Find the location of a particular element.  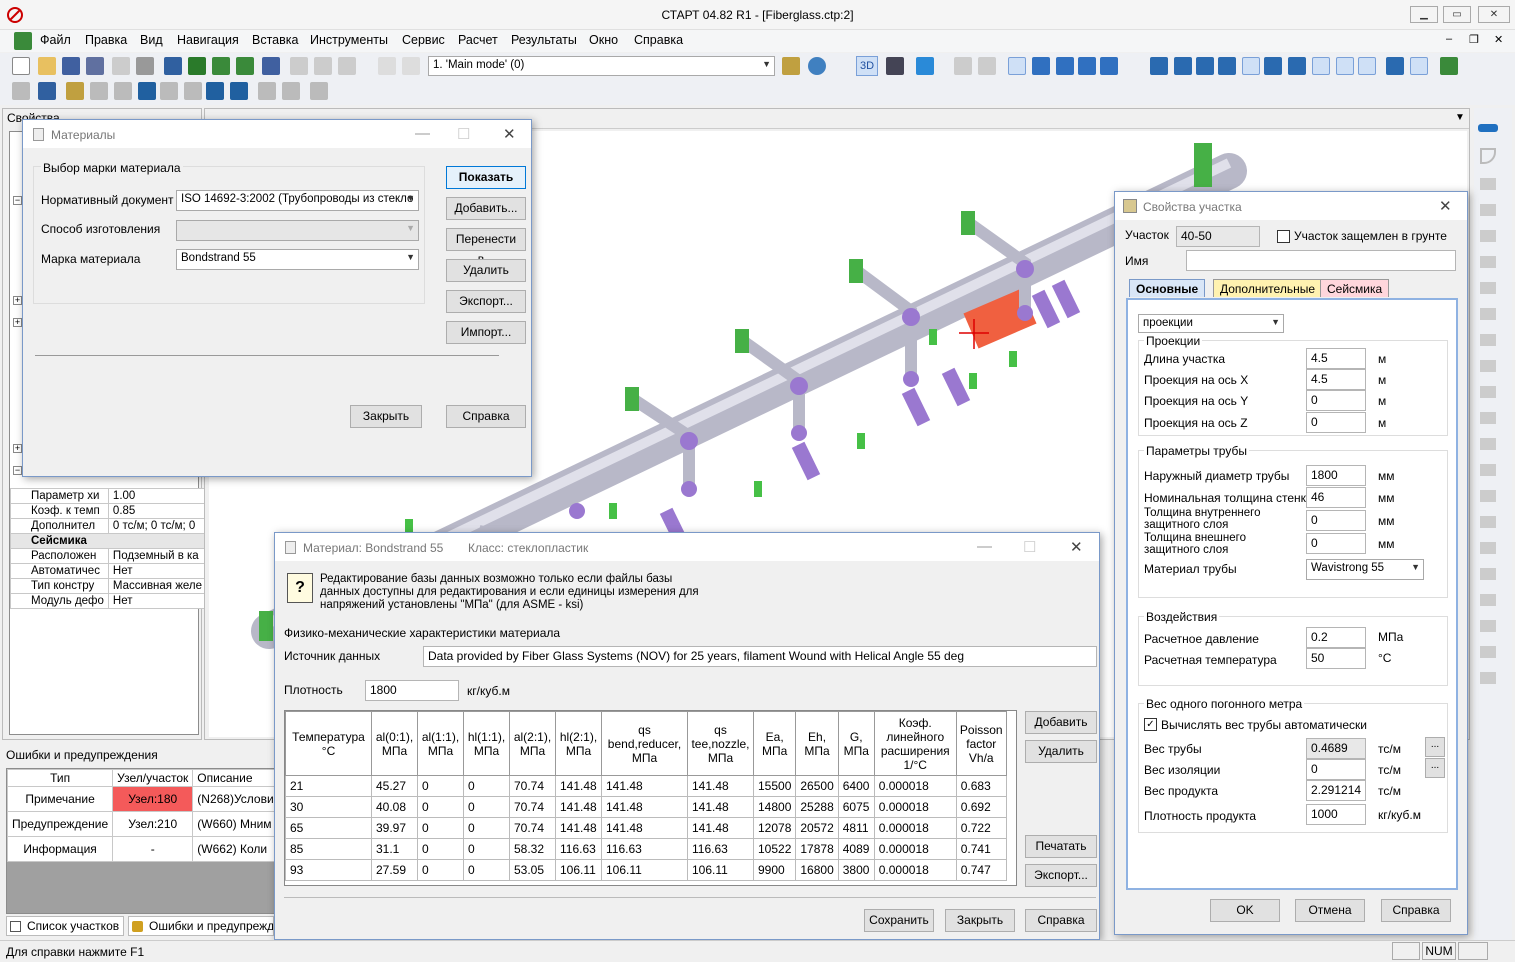

col-poisson: Poisson factor Vh/a is located at coordinates (981, 743).